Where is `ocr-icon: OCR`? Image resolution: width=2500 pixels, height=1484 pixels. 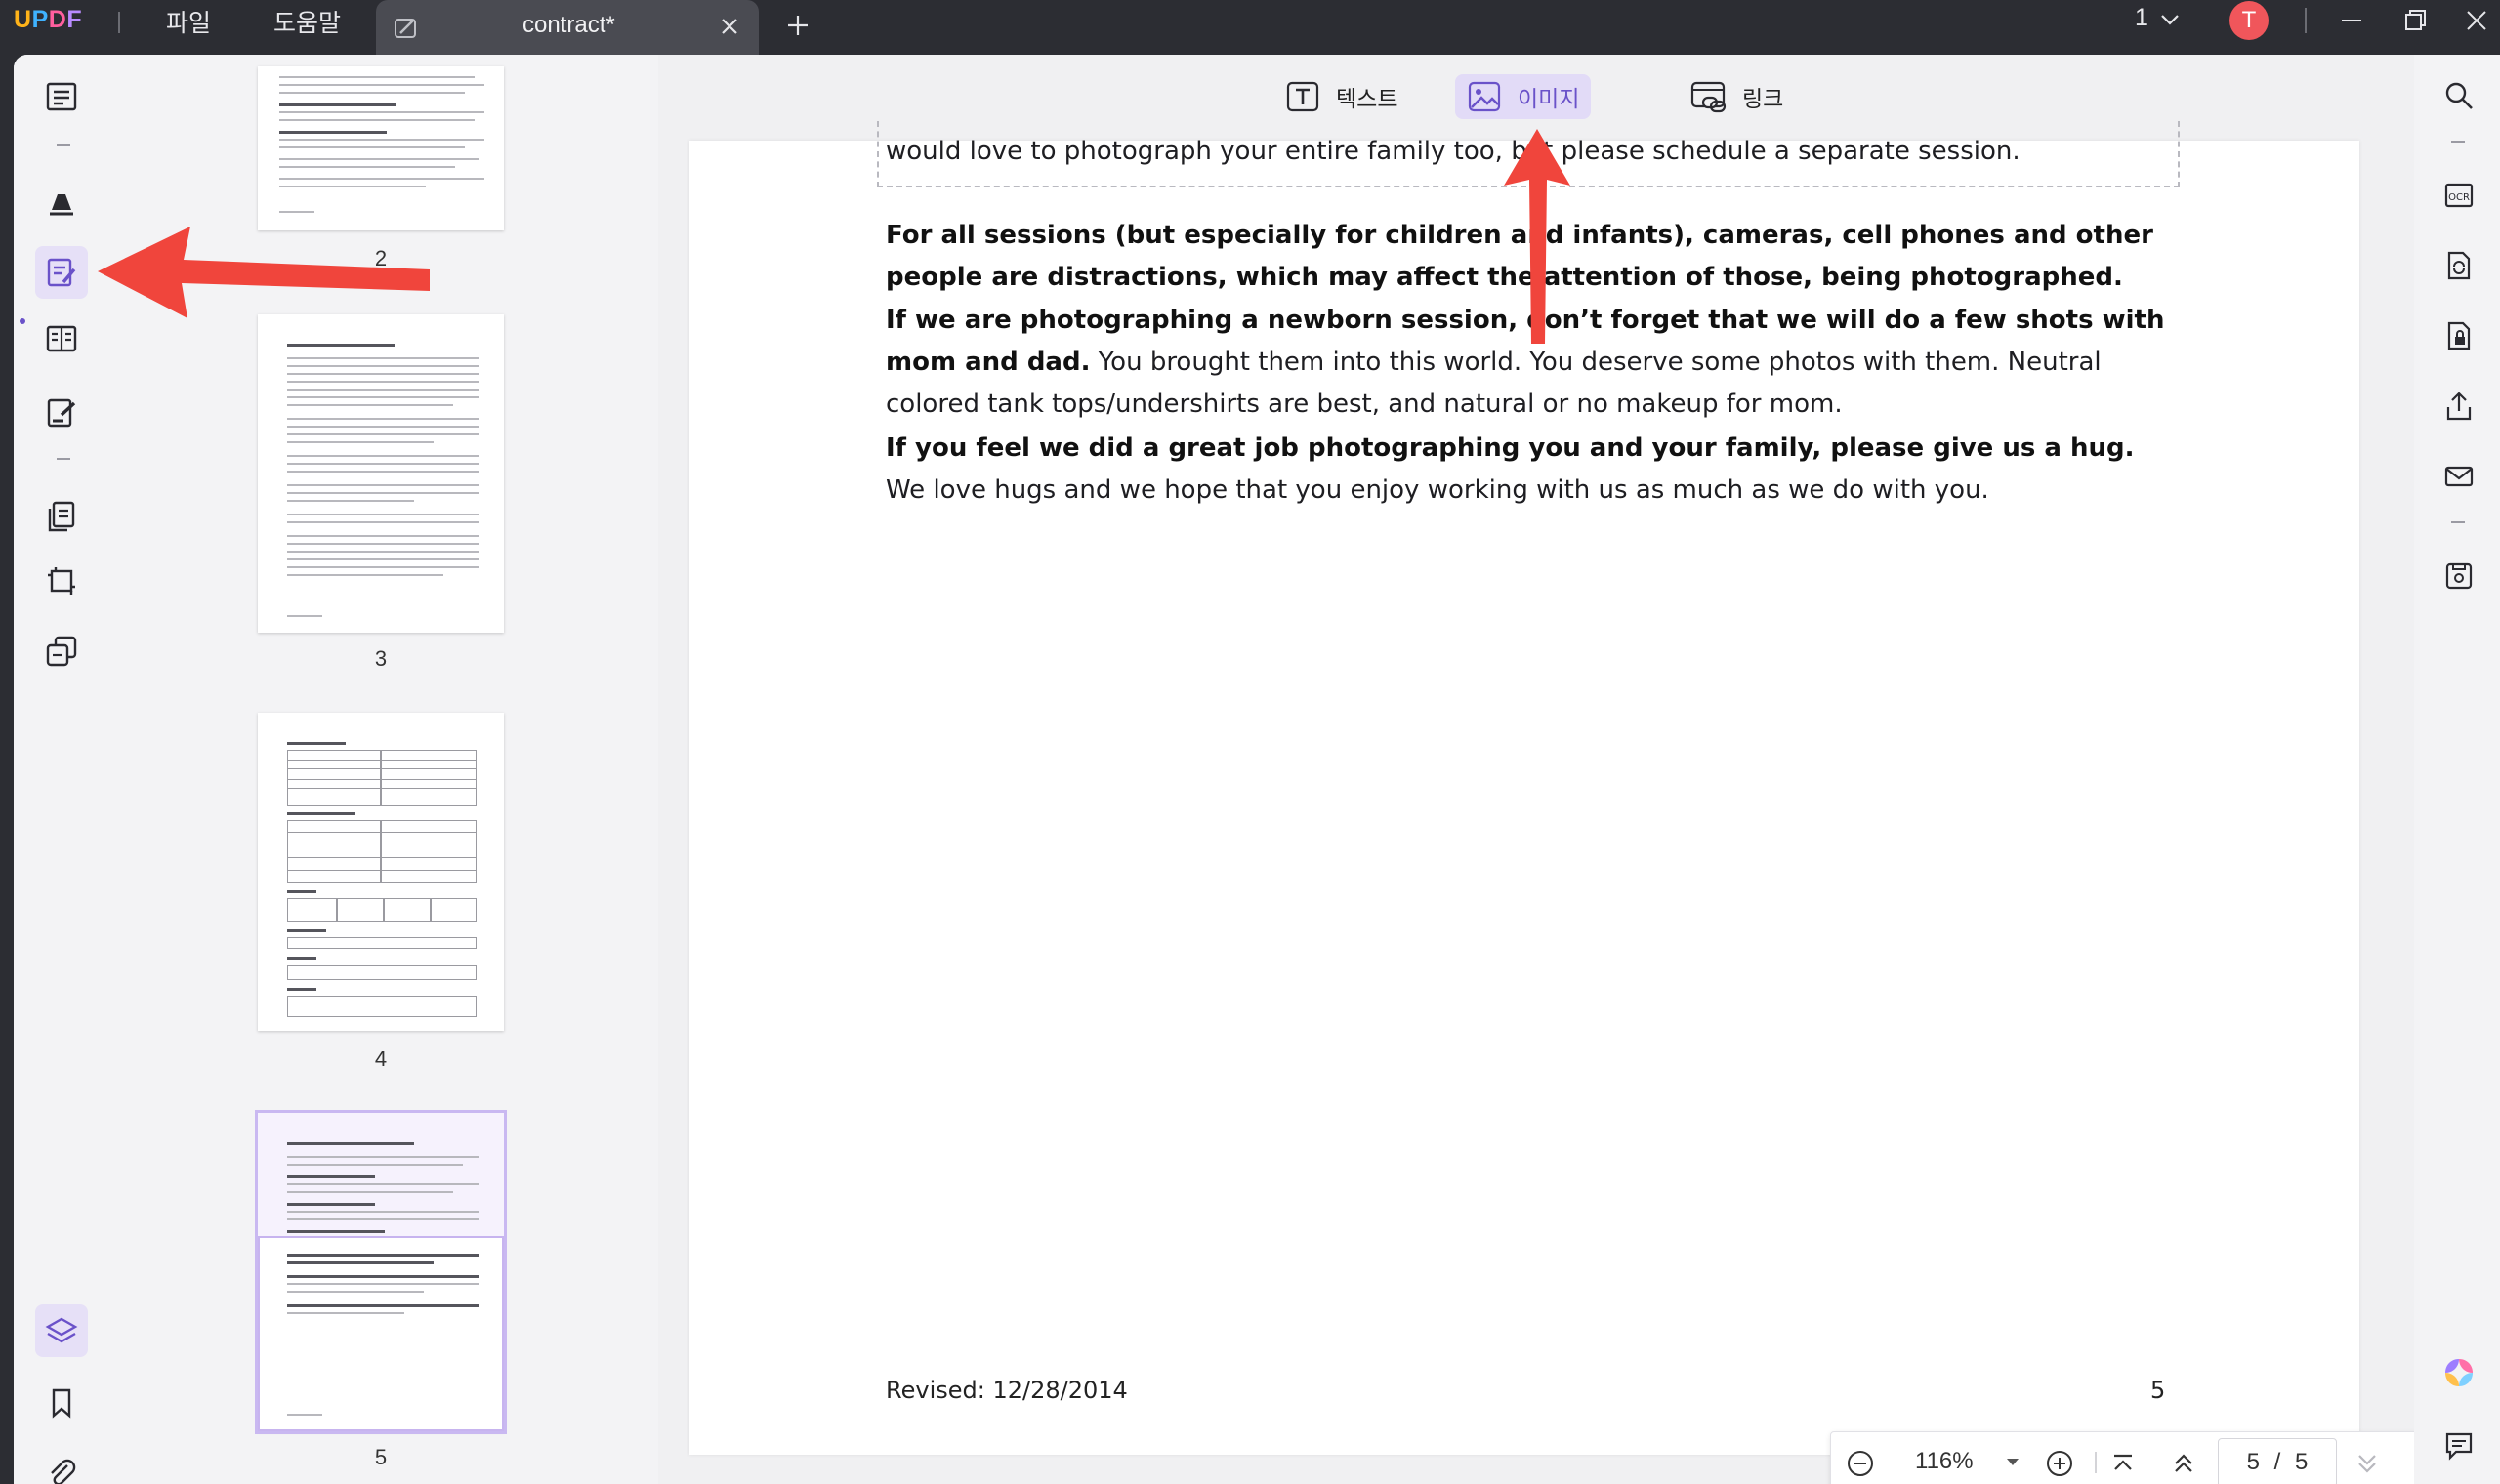 ocr-icon: OCR is located at coordinates (2459, 196).